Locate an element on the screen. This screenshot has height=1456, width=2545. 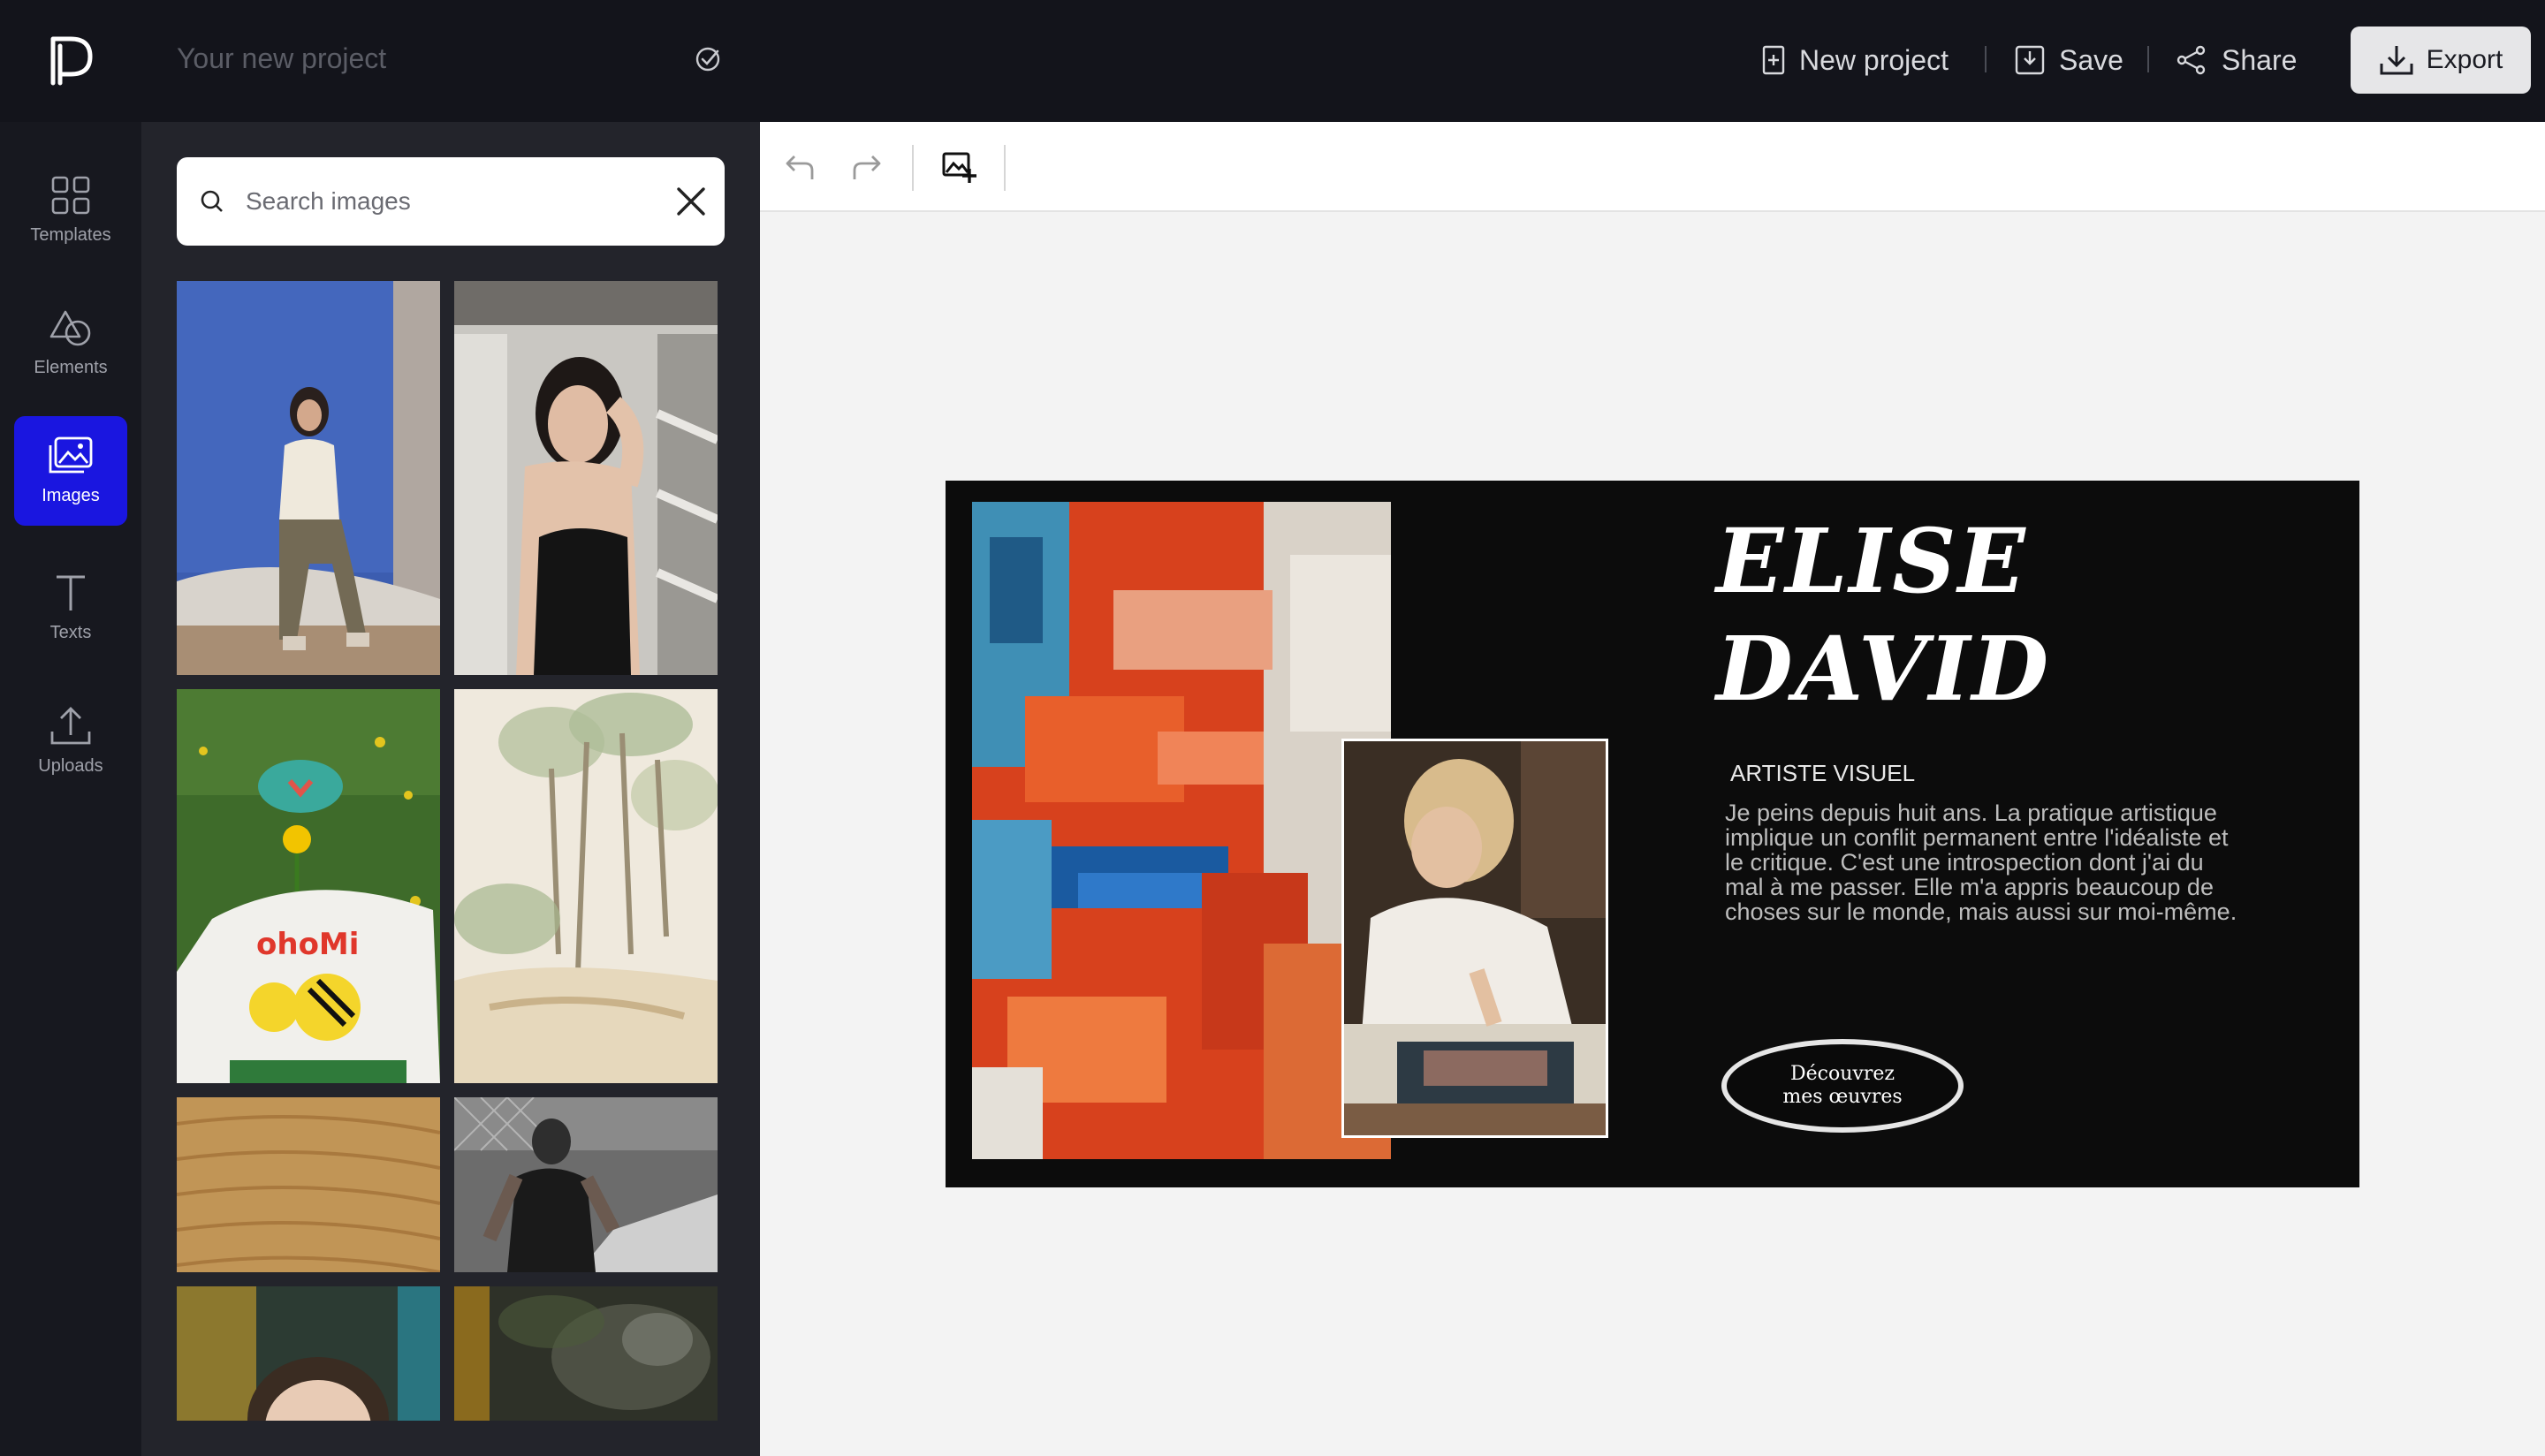
sidebar-item-label: Images is located at coordinates (71, 495).